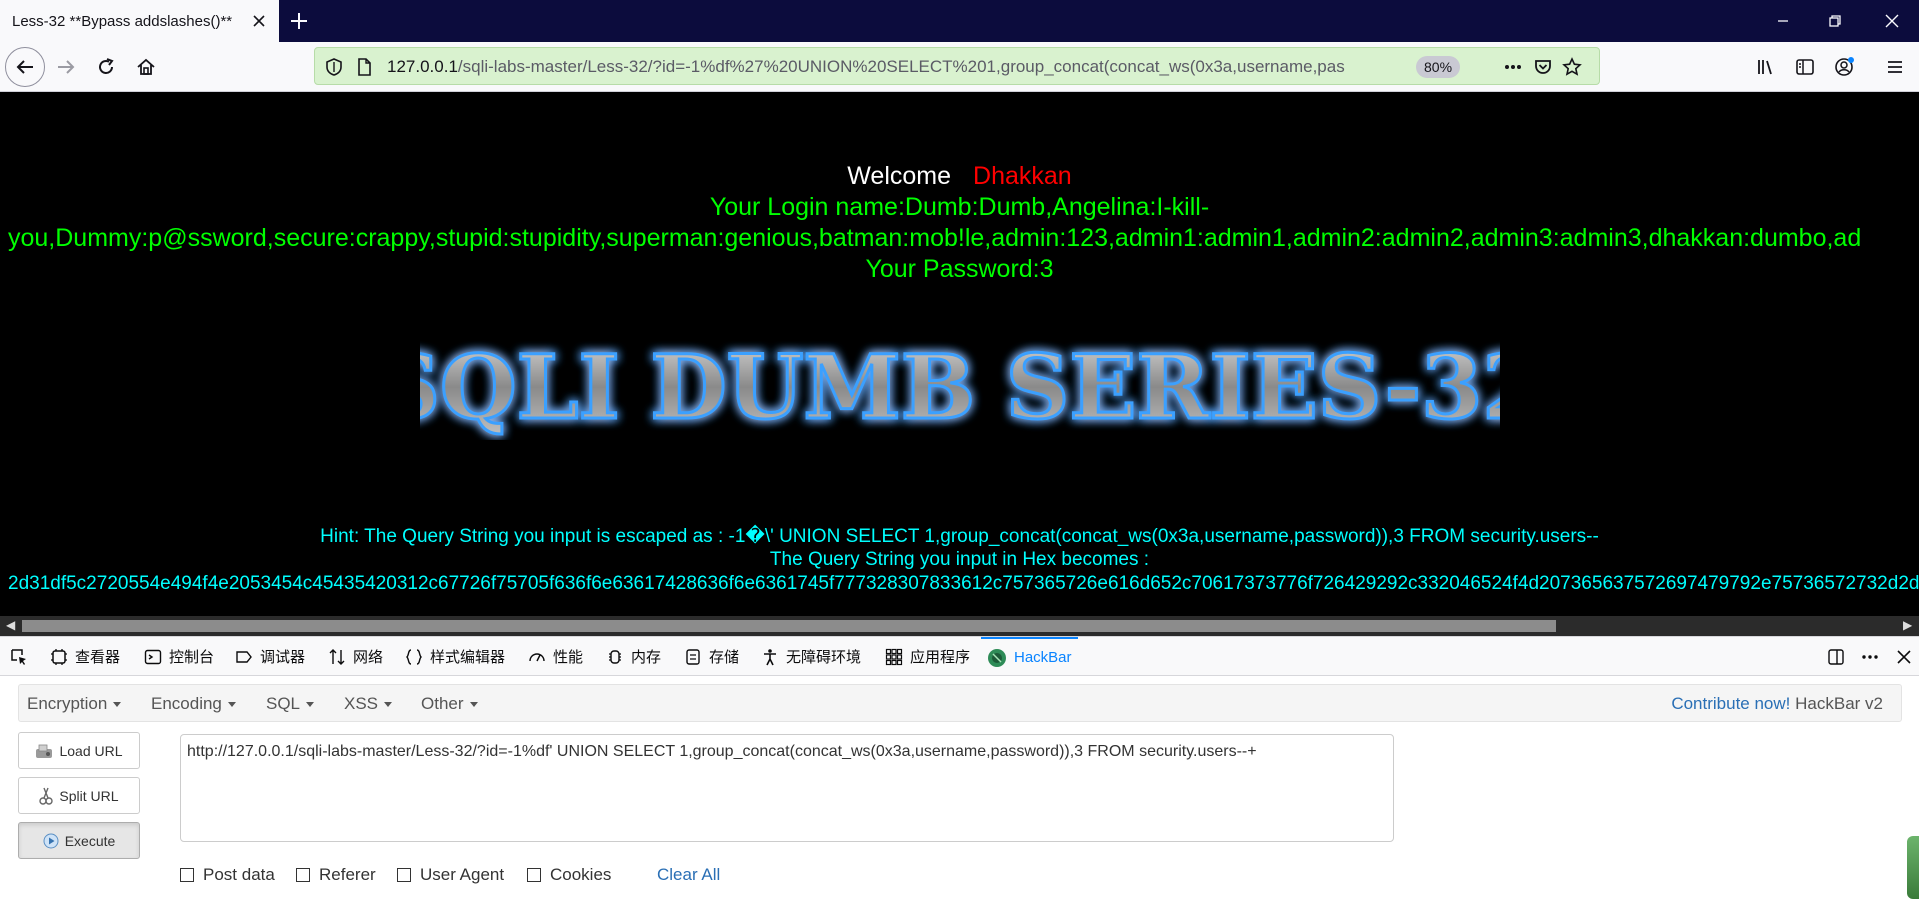  Describe the element at coordinates (89, 795) in the screenshot. I see `split-url-label: Split URL` at that location.